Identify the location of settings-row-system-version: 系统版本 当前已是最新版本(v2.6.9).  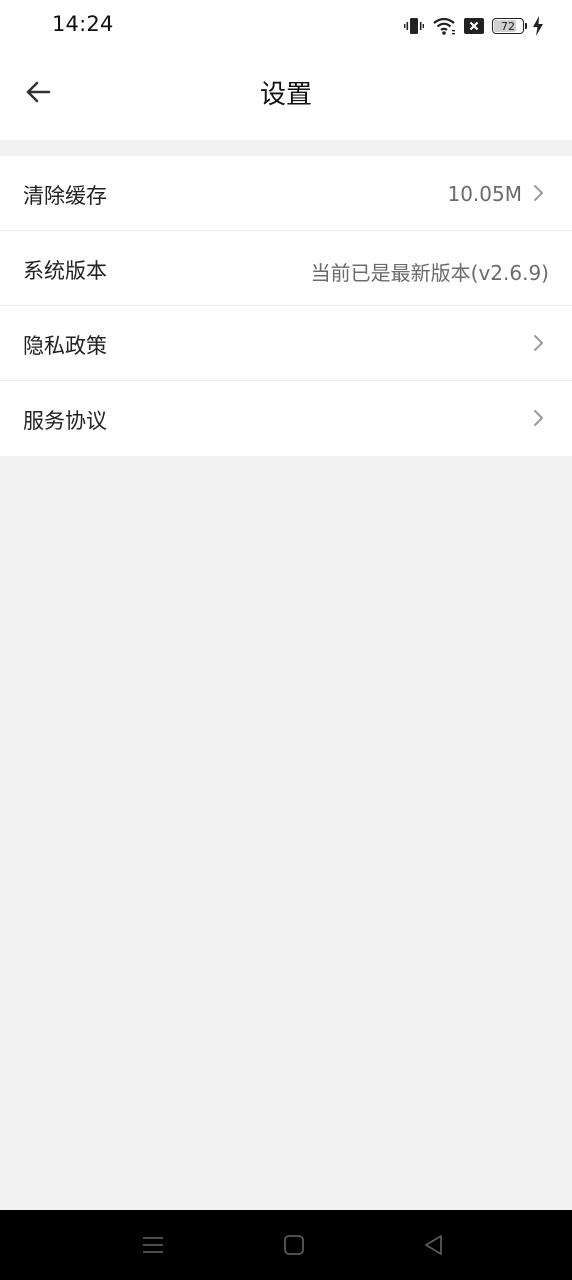
(286, 268).